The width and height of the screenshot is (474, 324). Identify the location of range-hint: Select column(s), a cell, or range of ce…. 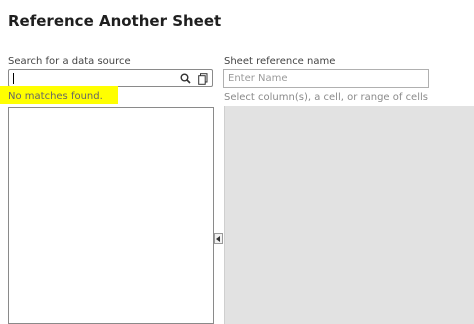
(326, 97).